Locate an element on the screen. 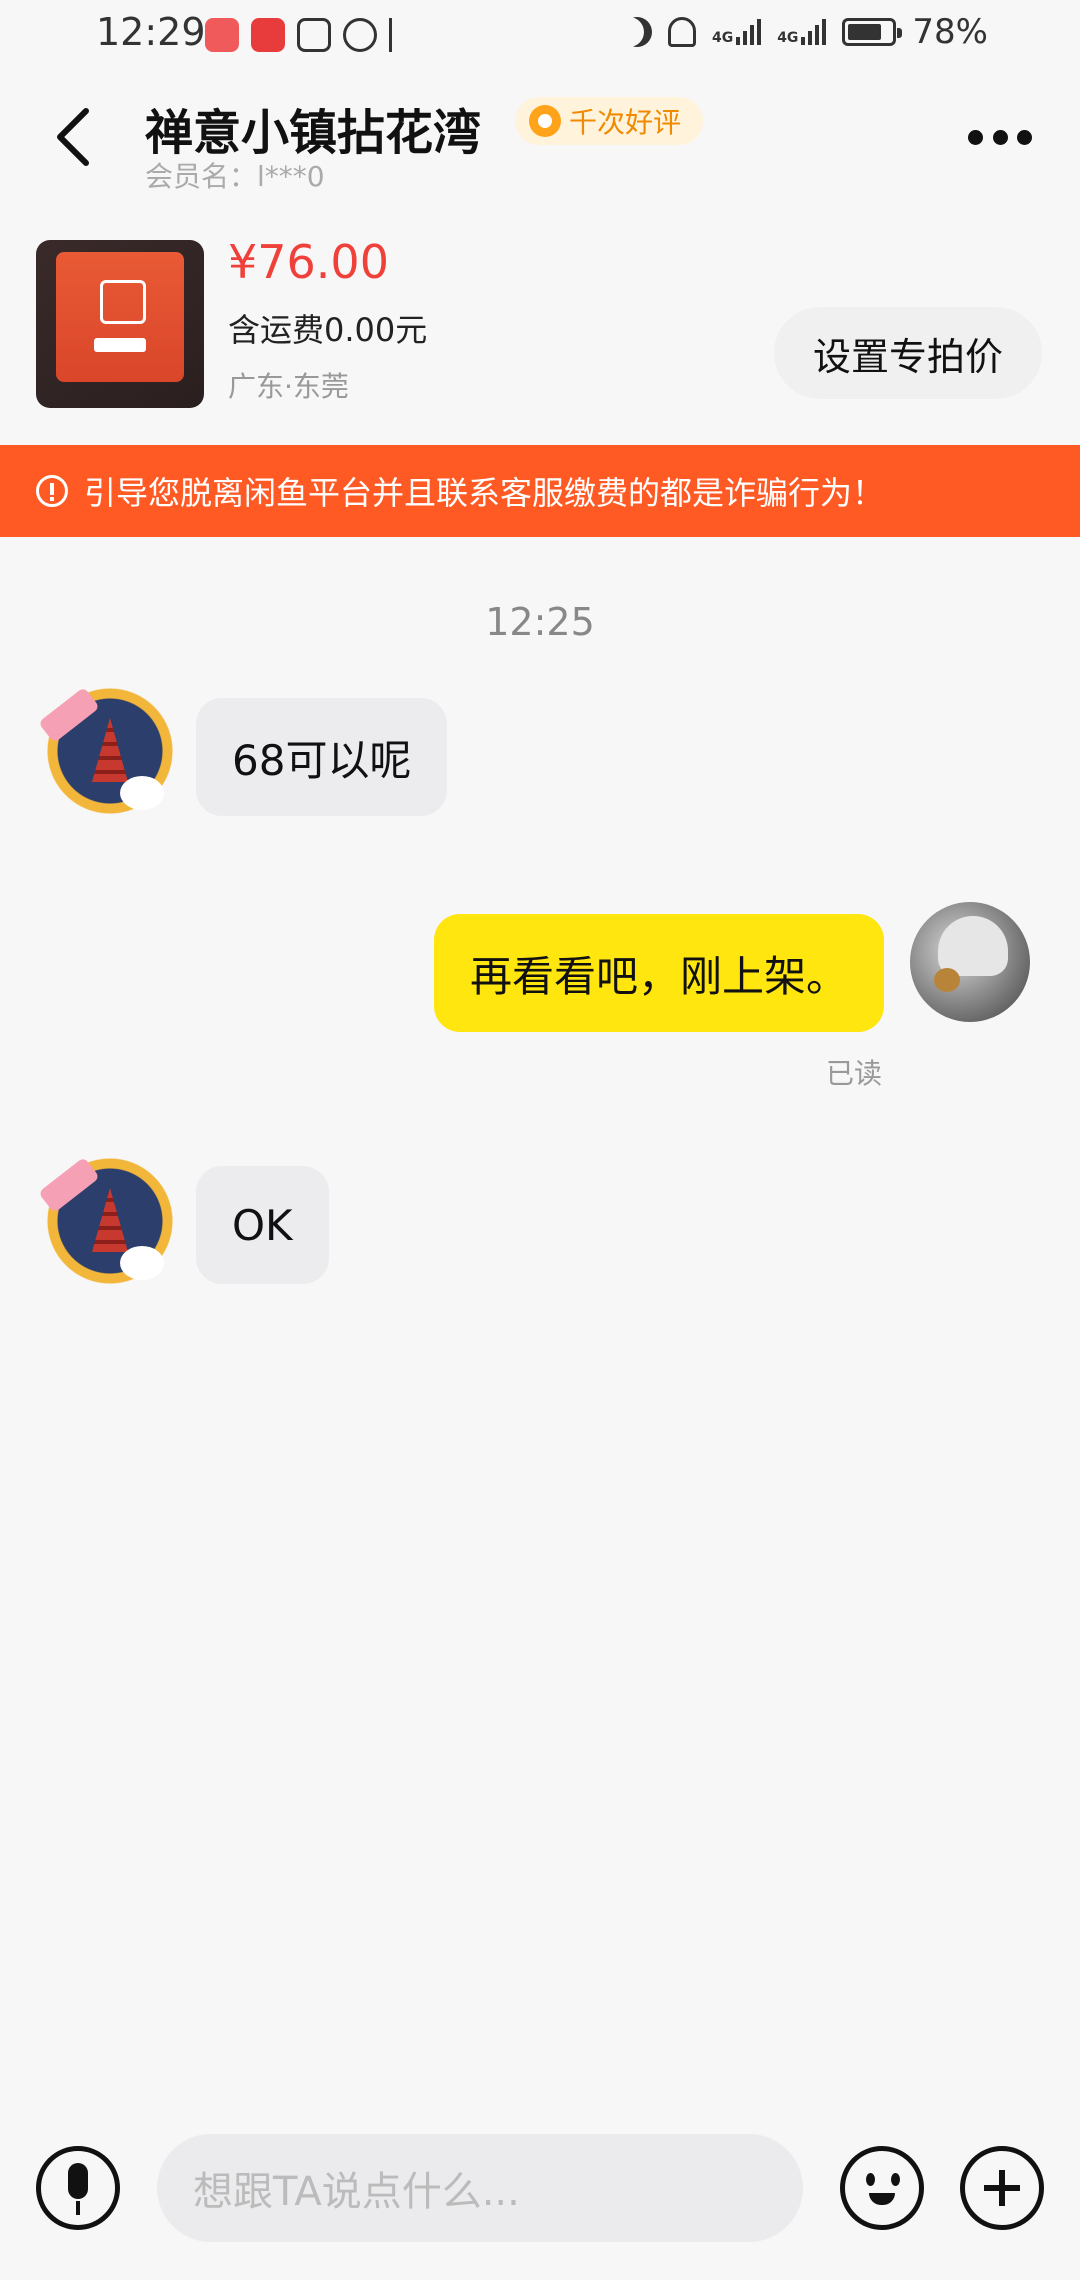  message-bubble: 68可以呢 is located at coordinates (322, 757).